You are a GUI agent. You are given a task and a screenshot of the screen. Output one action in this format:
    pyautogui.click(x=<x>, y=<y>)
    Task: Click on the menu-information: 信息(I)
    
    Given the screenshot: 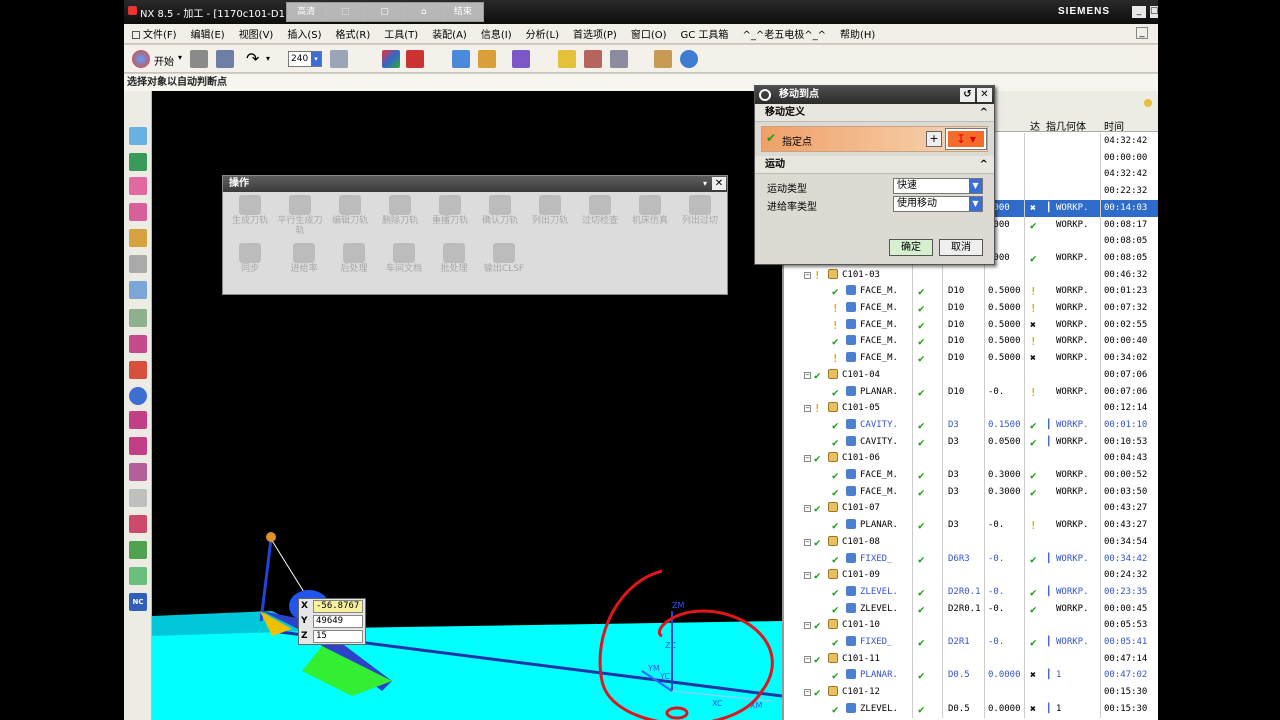 What is the action you would take?
    pyautogui.click(x=496, y=33)
    